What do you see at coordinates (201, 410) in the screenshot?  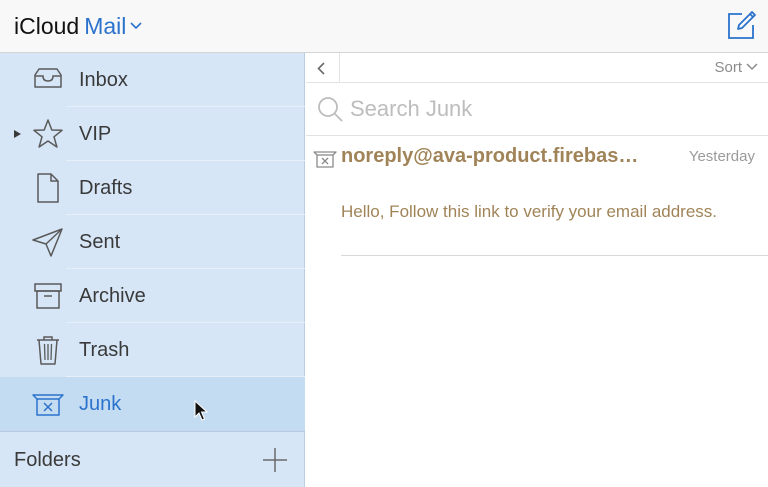 I see `mouse-cursor-icon` at bounding box center [201, 410].